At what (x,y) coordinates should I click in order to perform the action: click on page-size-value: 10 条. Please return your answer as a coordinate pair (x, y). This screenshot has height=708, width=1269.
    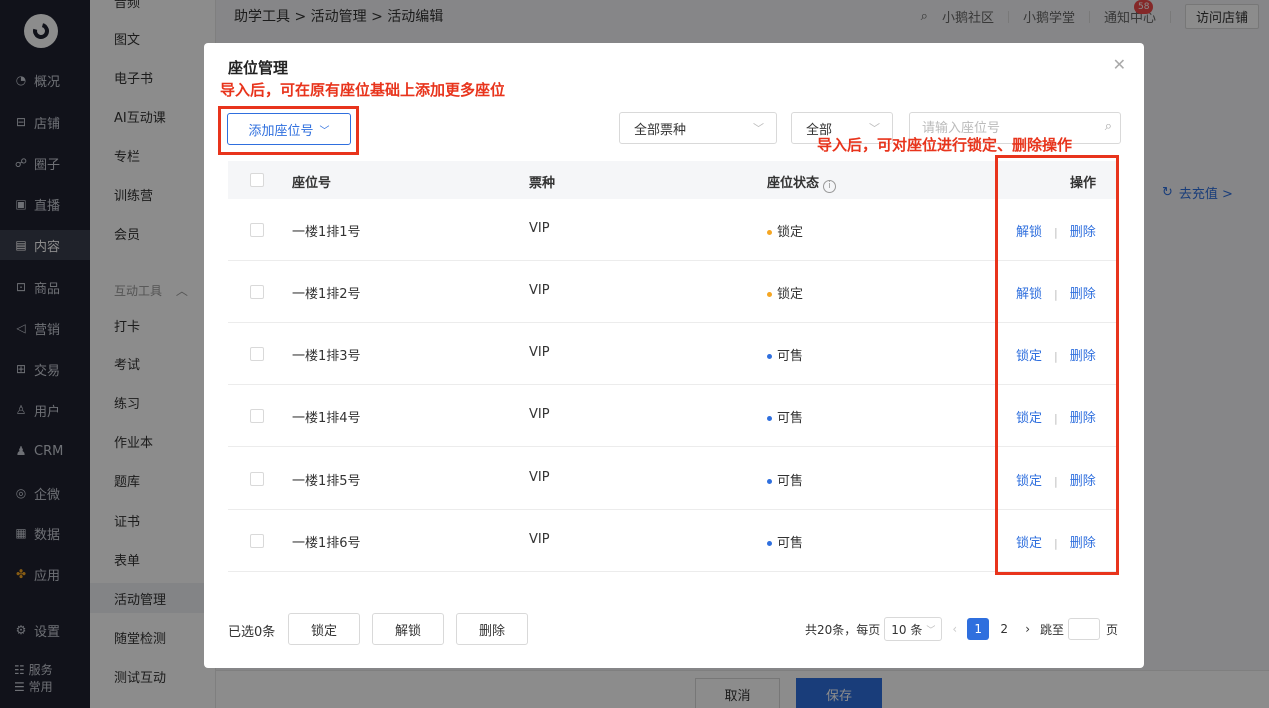
    Looking at the image, I should click on (907, 629).